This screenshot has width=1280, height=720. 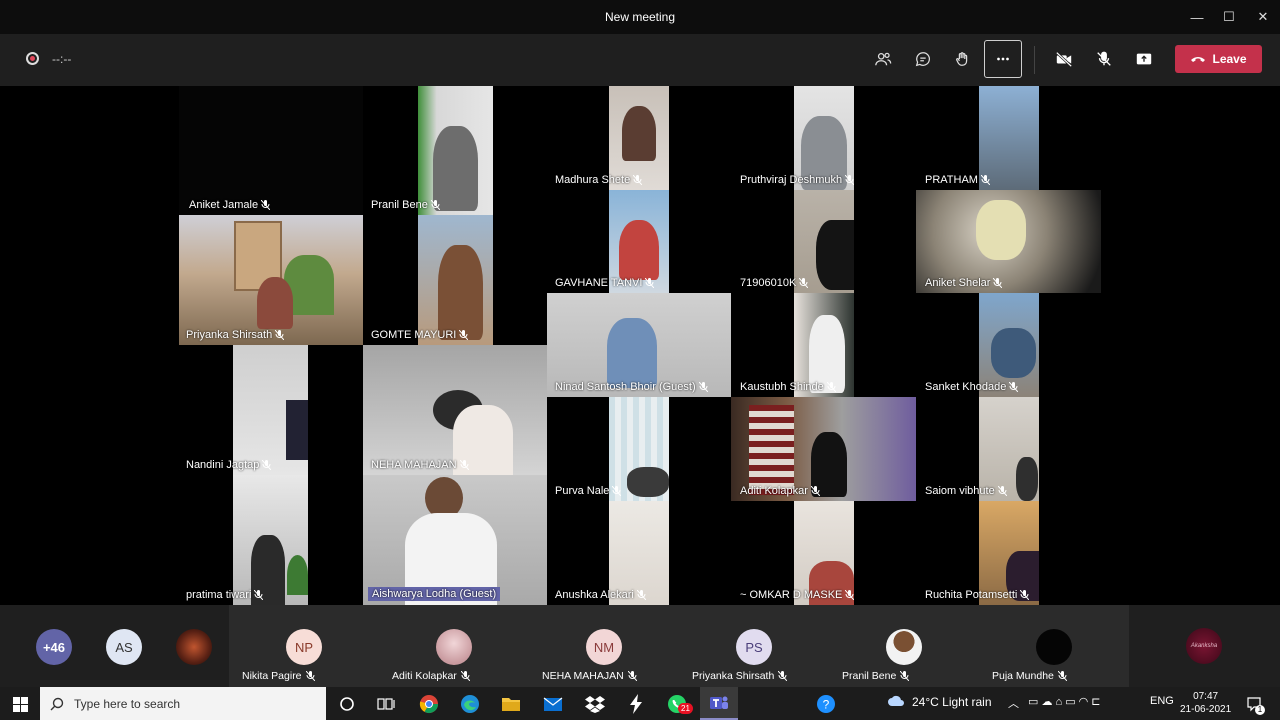 What do you see at coordinates (771, 450) in the screenshot?
I see `staircase-shape` at bounding box center [771, 450].